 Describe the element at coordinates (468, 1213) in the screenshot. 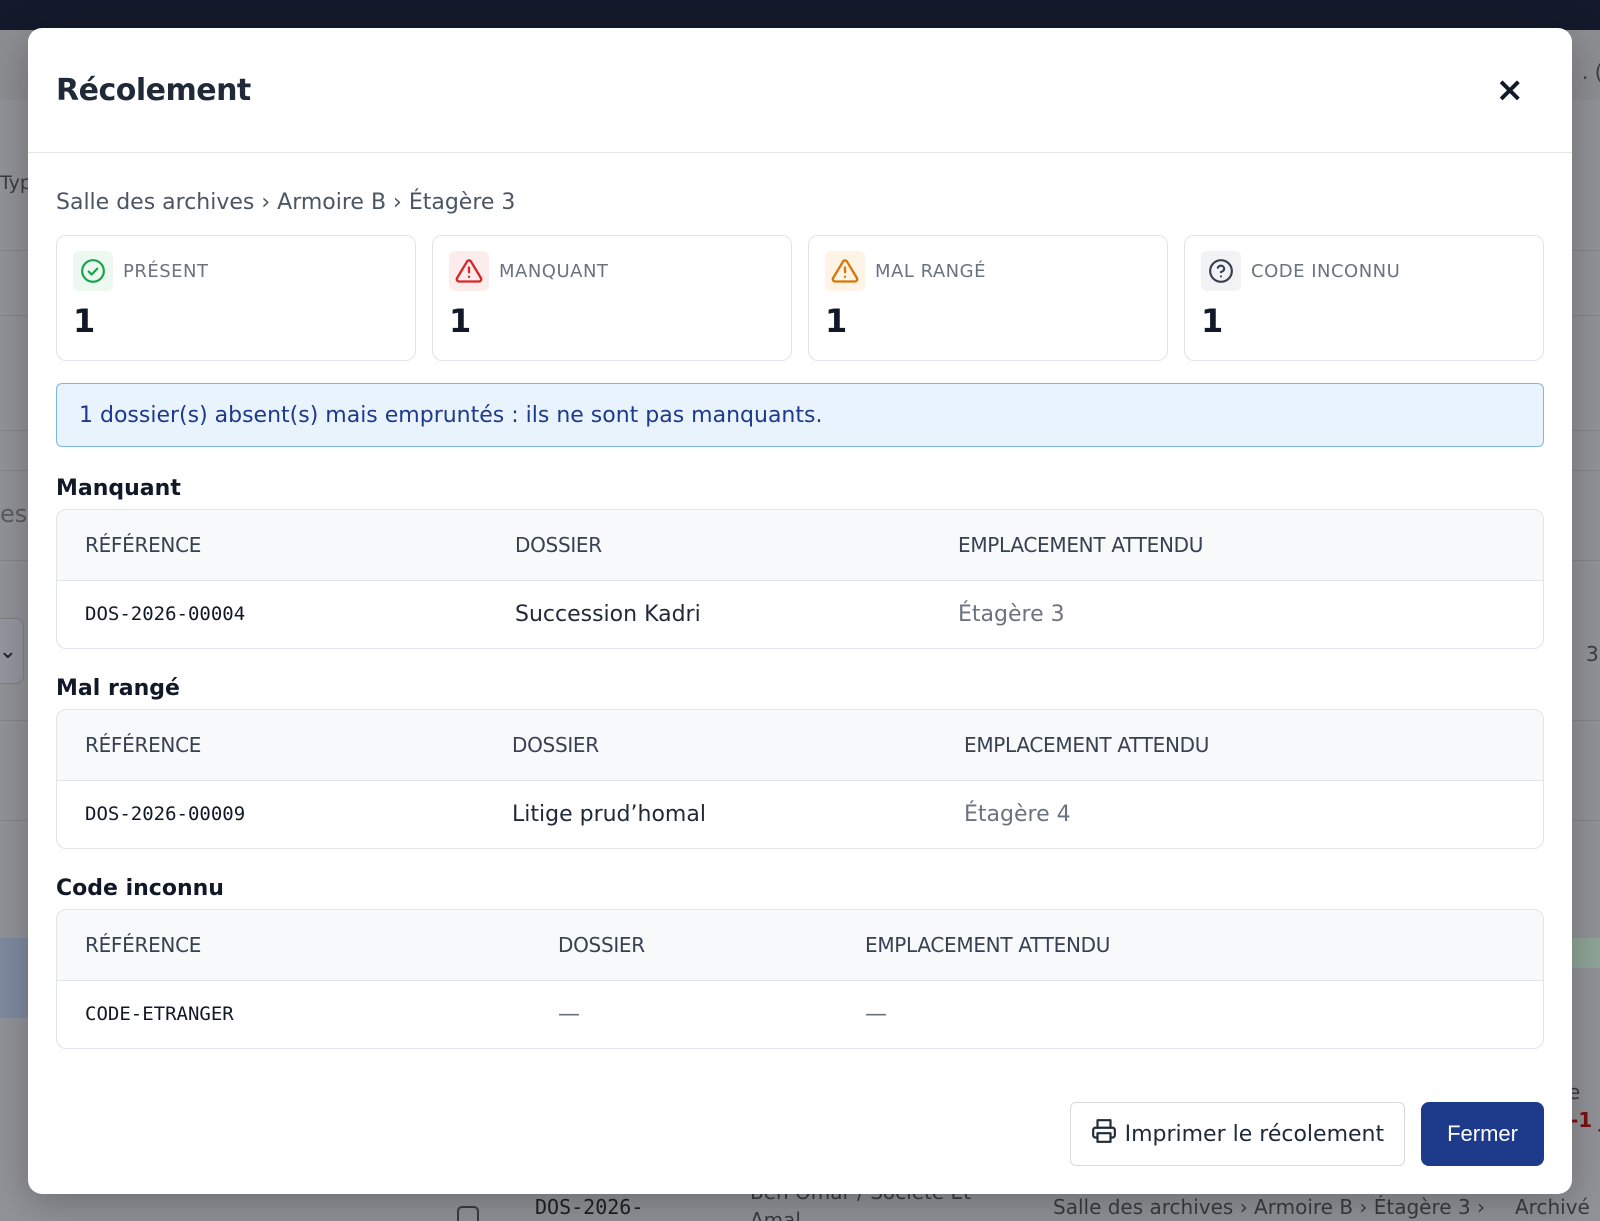

I see `row-checkbox` at that location.